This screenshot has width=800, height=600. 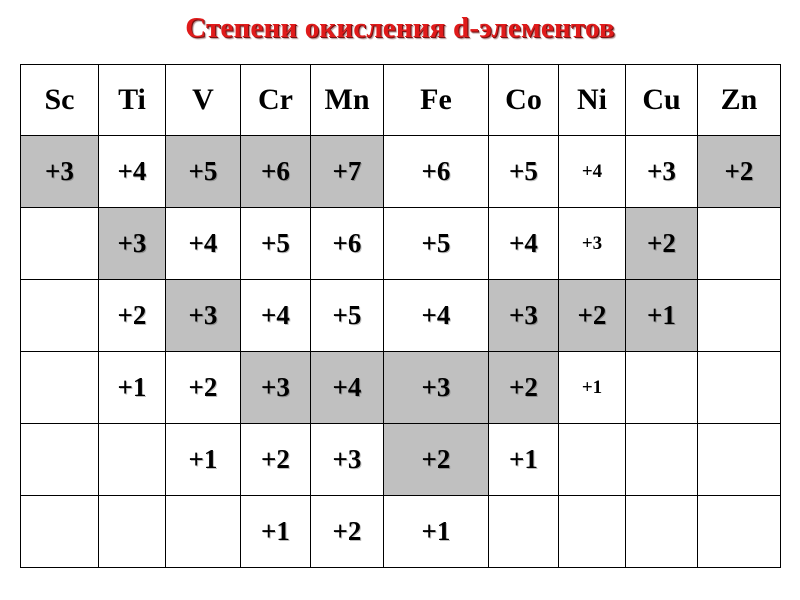 I want to click on element-symbol: Sc, so click(x=59, y=99).